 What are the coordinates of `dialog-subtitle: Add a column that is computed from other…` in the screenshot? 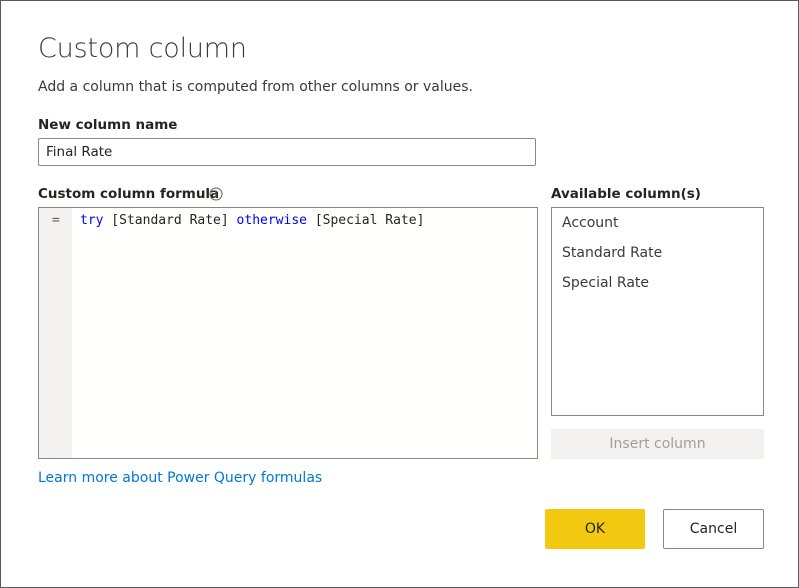 It's located at (255, 87).